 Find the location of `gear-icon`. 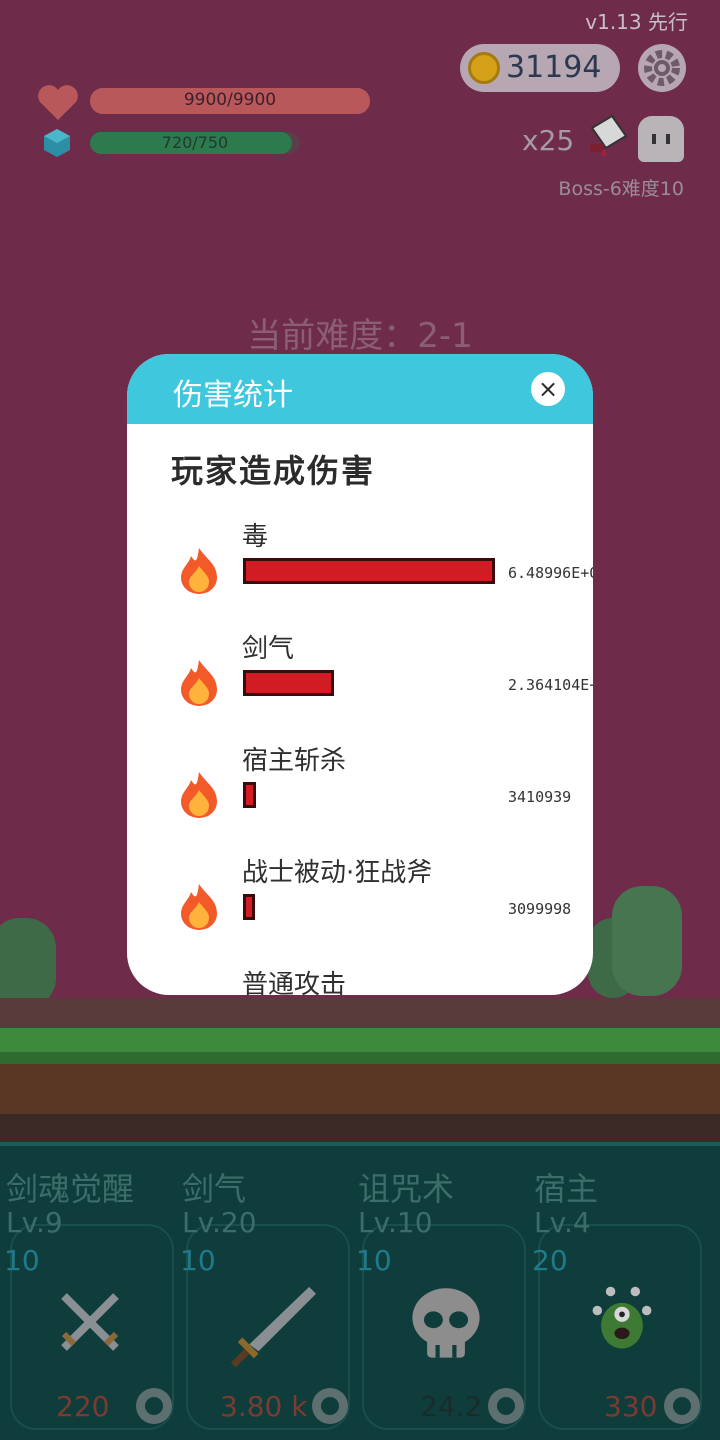

gear-icon is located at coordinates (662, 68).